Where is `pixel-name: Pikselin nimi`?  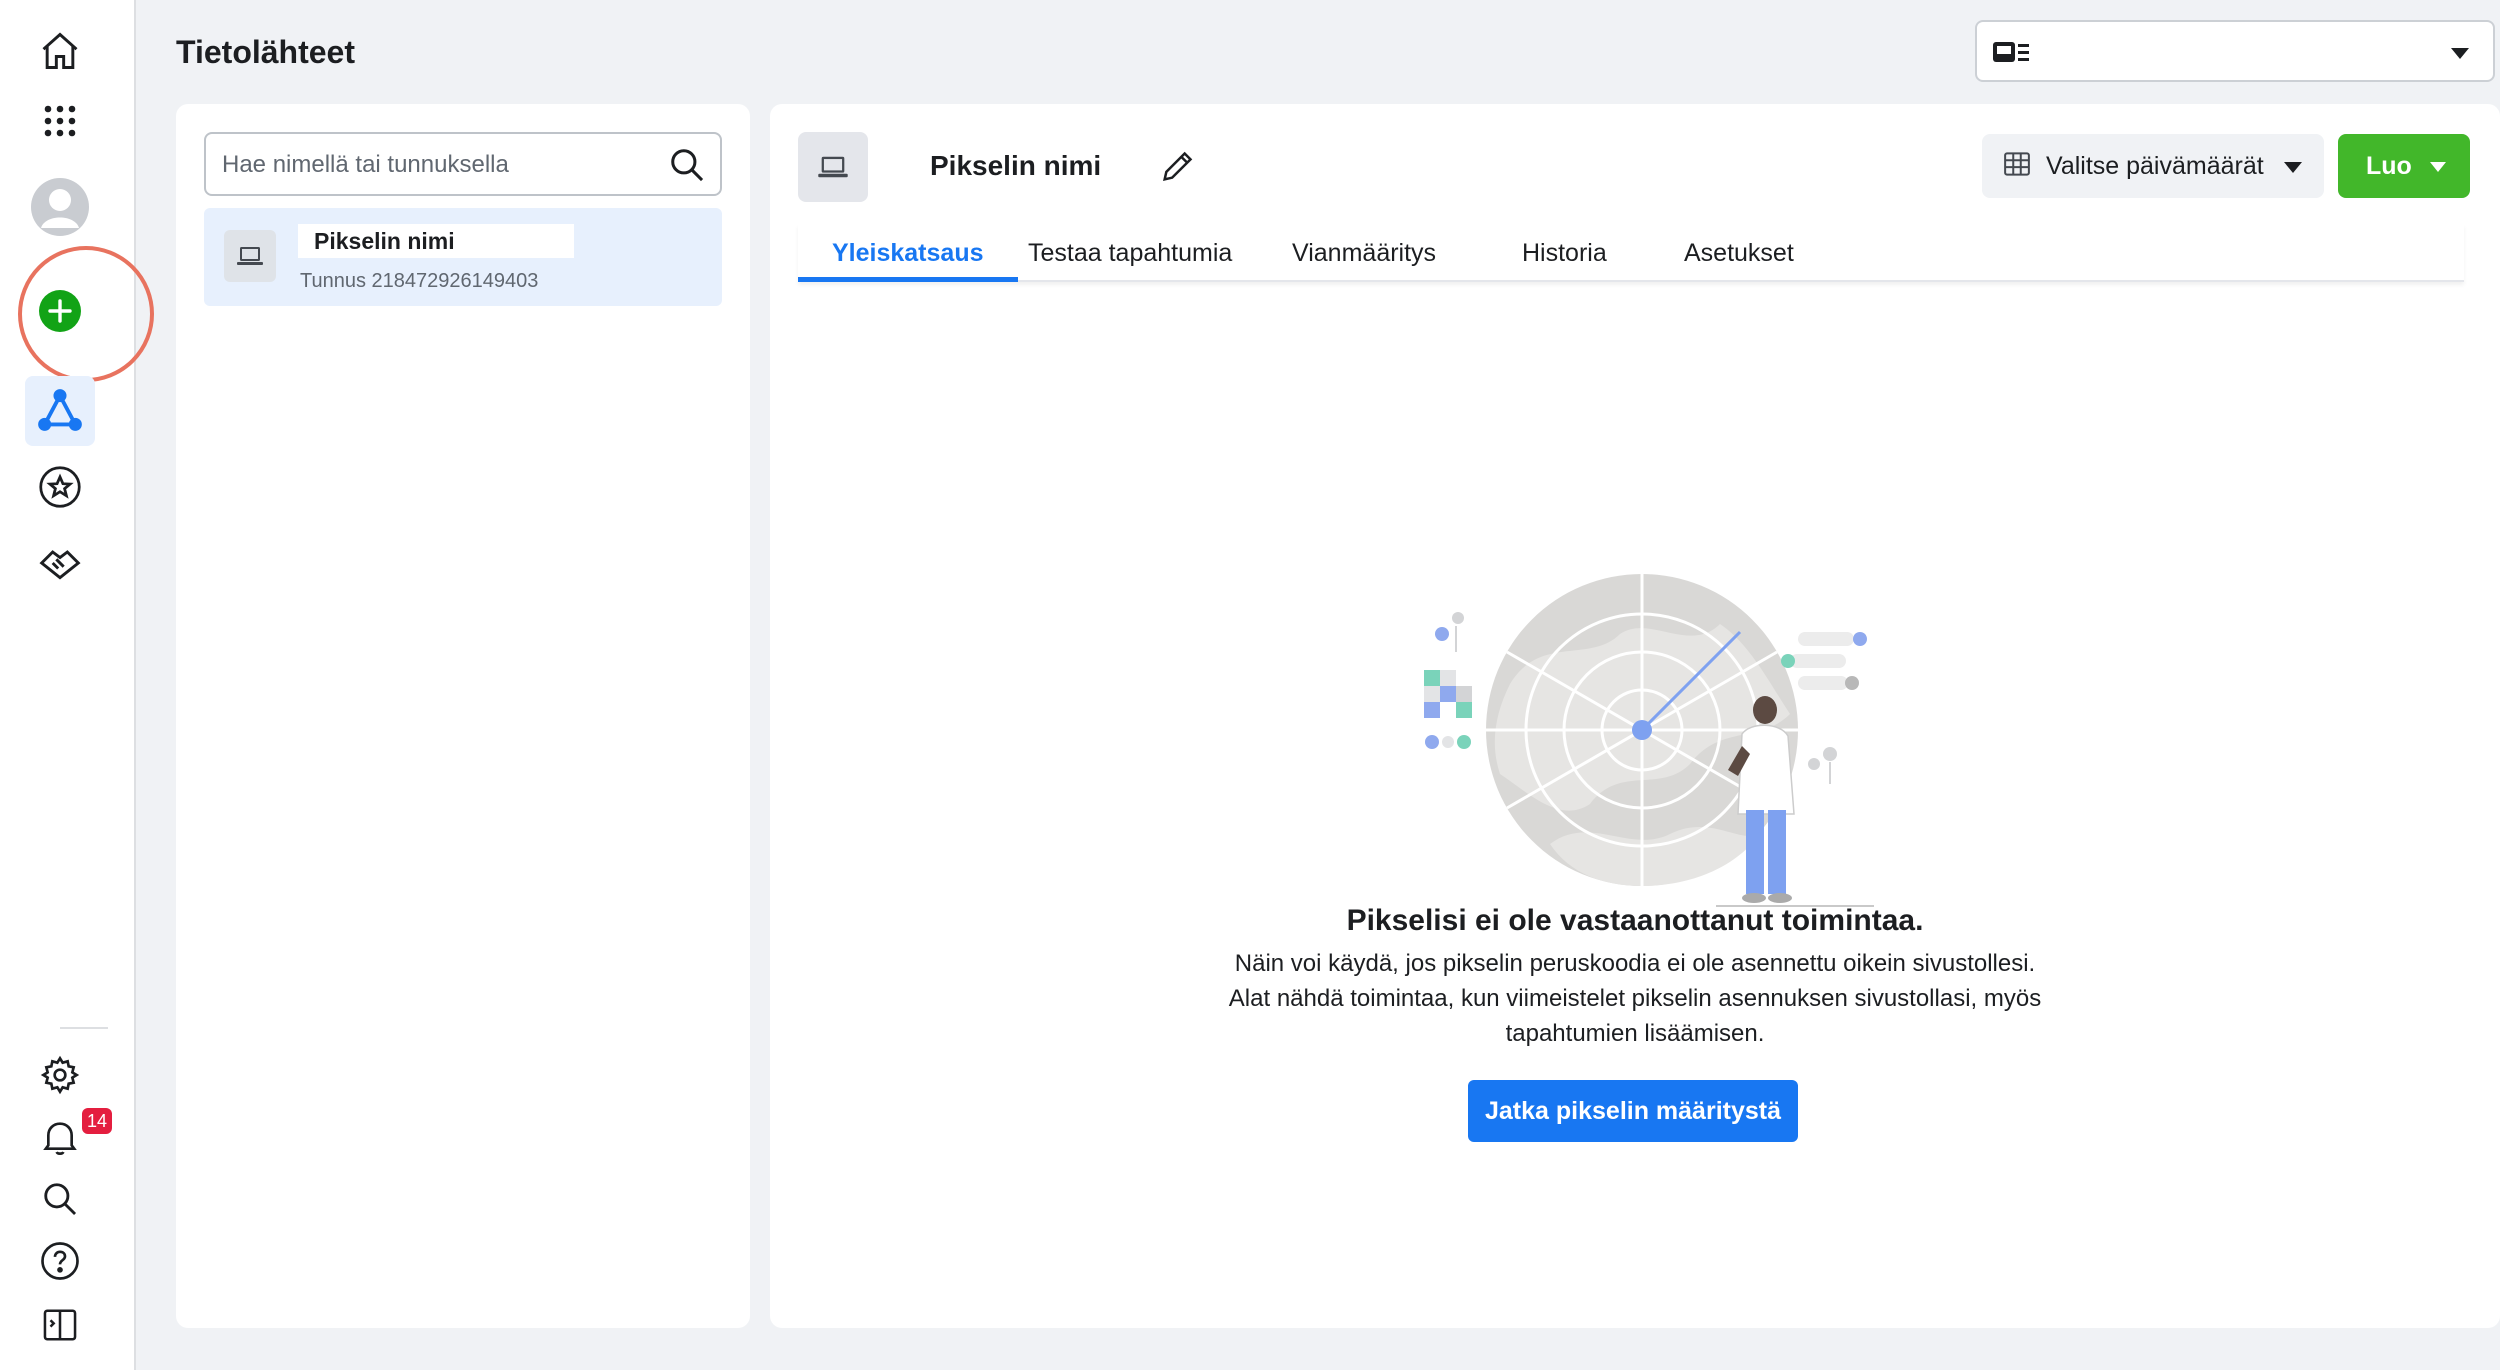
pixel-name: Pikselin nimi is located at coordinates (436, 241).